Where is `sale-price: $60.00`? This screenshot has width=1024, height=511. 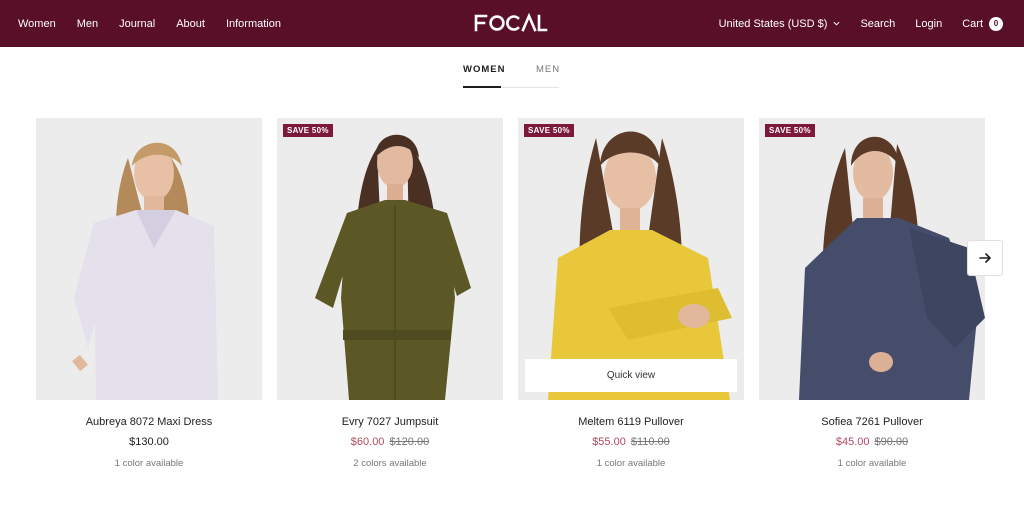 sale-price: $60.00 is located at coordinates (367, 442).